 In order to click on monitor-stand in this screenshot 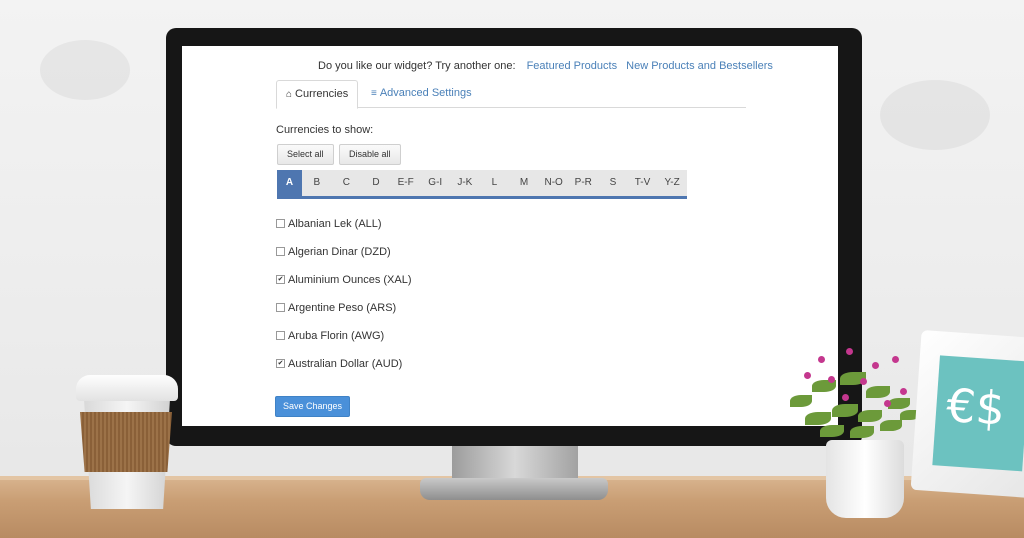, I will do `click(515, 463)`.